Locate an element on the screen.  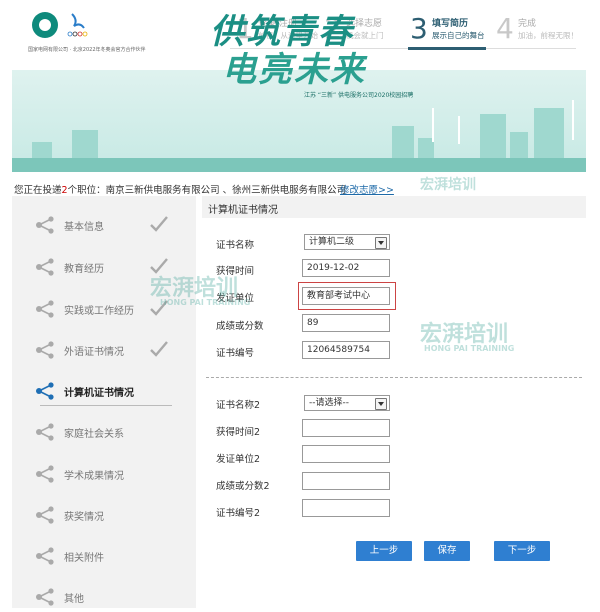
sidebar-item-label: 学术成果情况 is located at coordinates (94, 476).